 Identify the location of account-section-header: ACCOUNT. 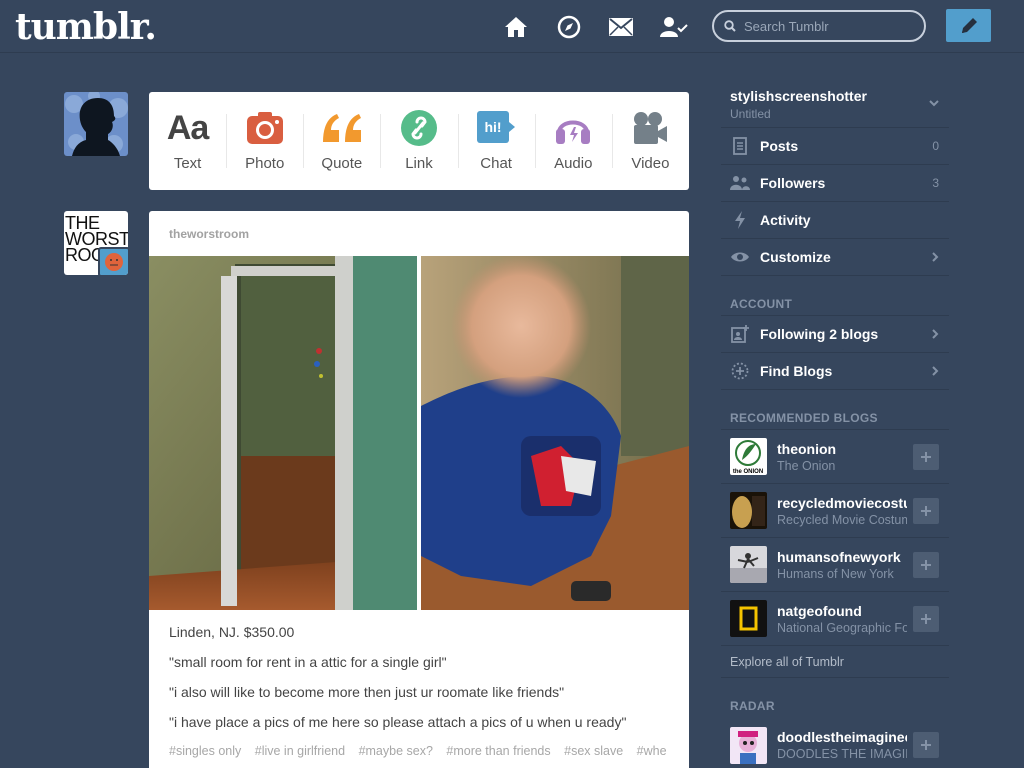
(835, 296).